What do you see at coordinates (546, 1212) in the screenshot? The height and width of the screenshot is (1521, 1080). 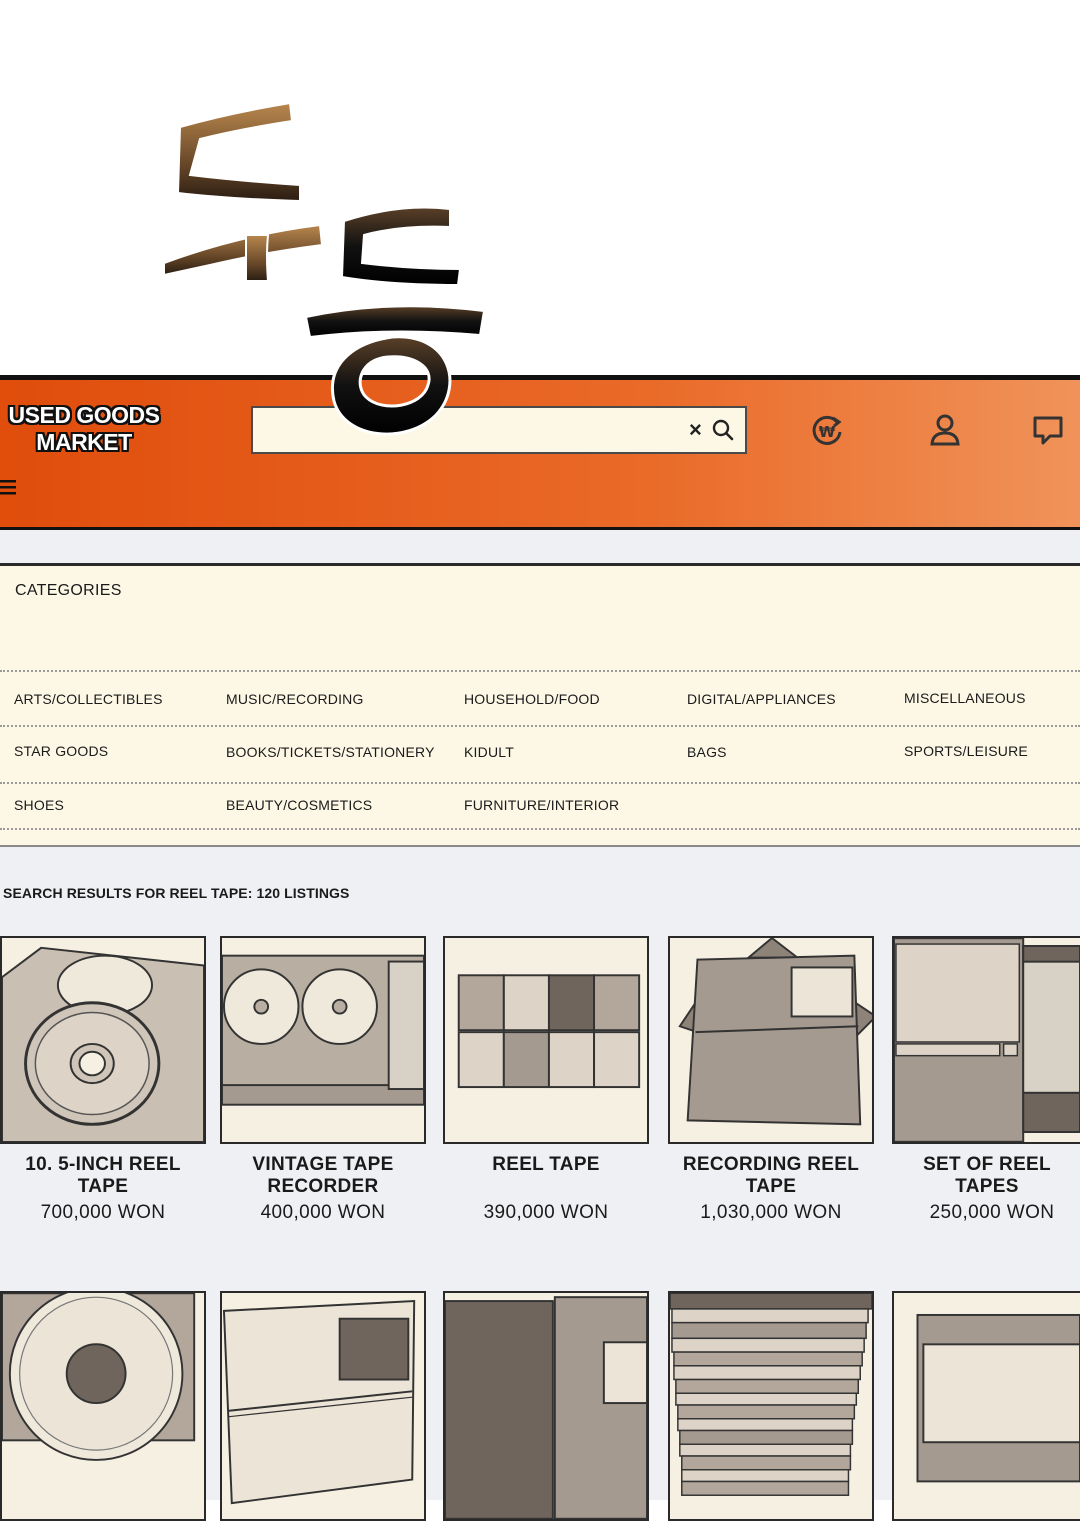 I see `product-price: 390,000 WON` at bounding box center [546, 1212].